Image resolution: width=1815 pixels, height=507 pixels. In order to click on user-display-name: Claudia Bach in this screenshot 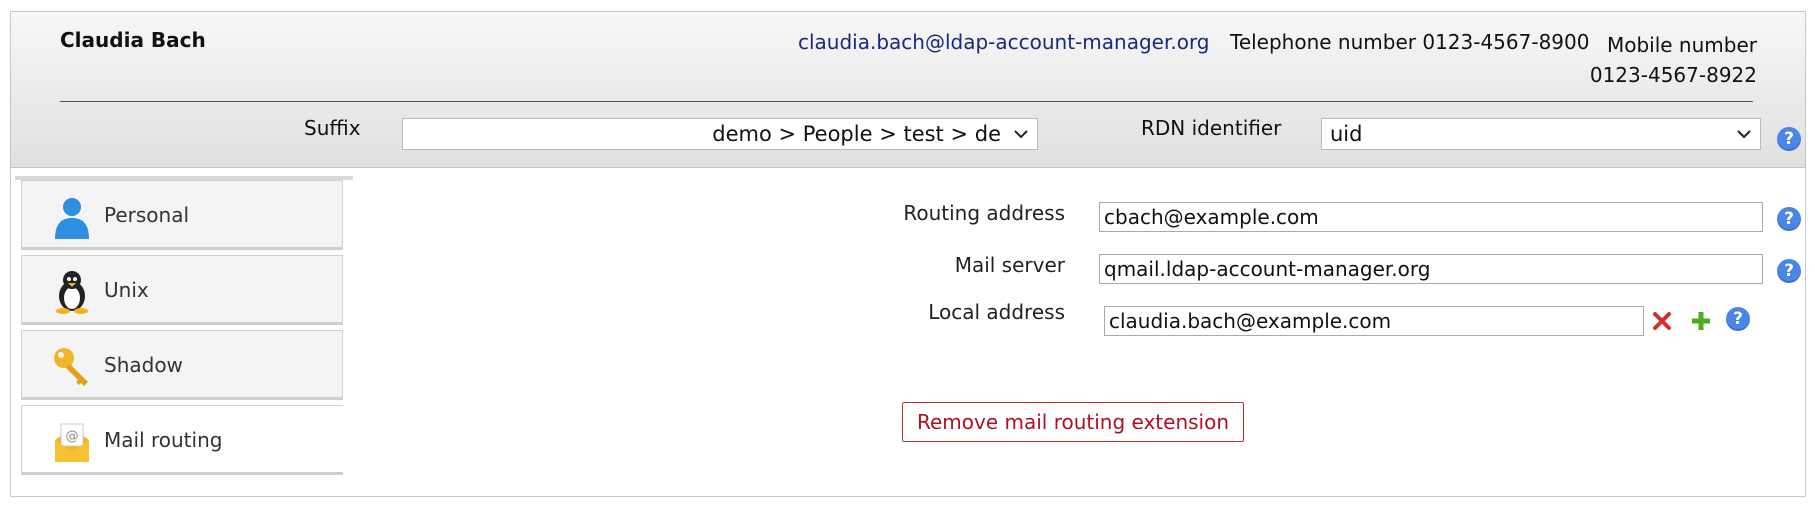, I will do `click(133, 40)`.